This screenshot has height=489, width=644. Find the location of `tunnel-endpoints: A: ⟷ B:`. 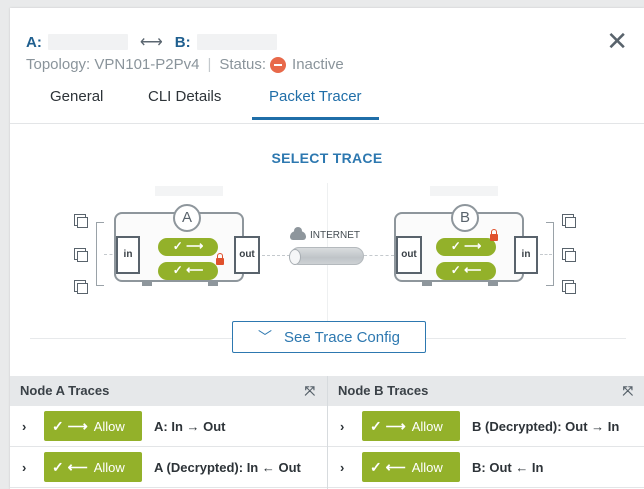

tunnel-endpoints: A: ⟷ B: is located at coordinates (151, 42).